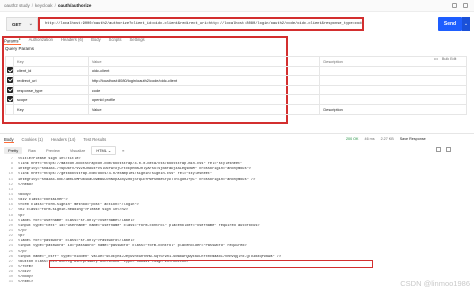  Describe the element at coordinates (51, 61) in the screenshot. I see `column-header-key: Key` at that location.